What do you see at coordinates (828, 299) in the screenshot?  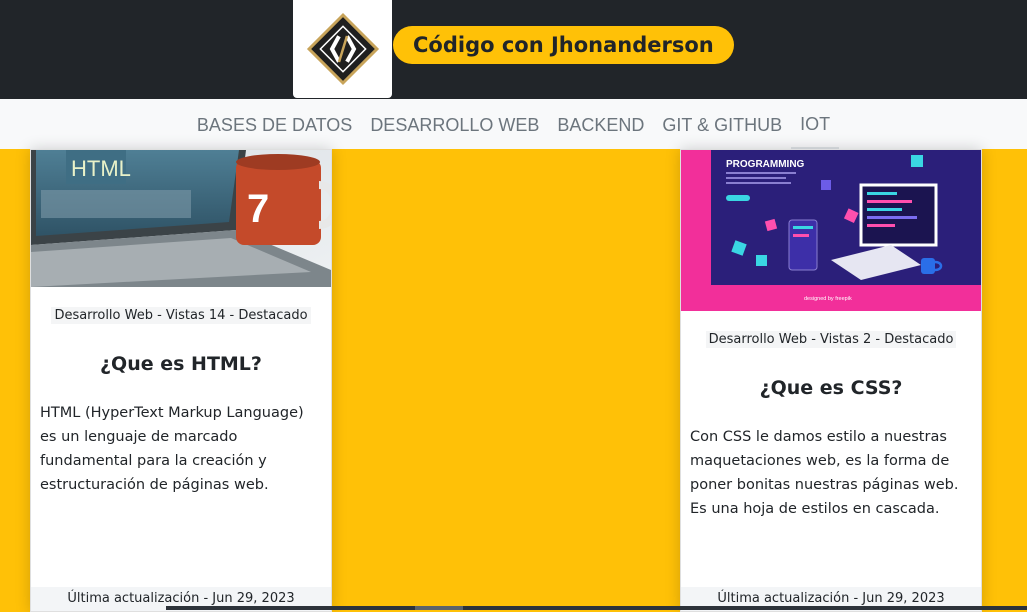 I see `svg-text: designed by freepik` at bounding box center [828, 299].